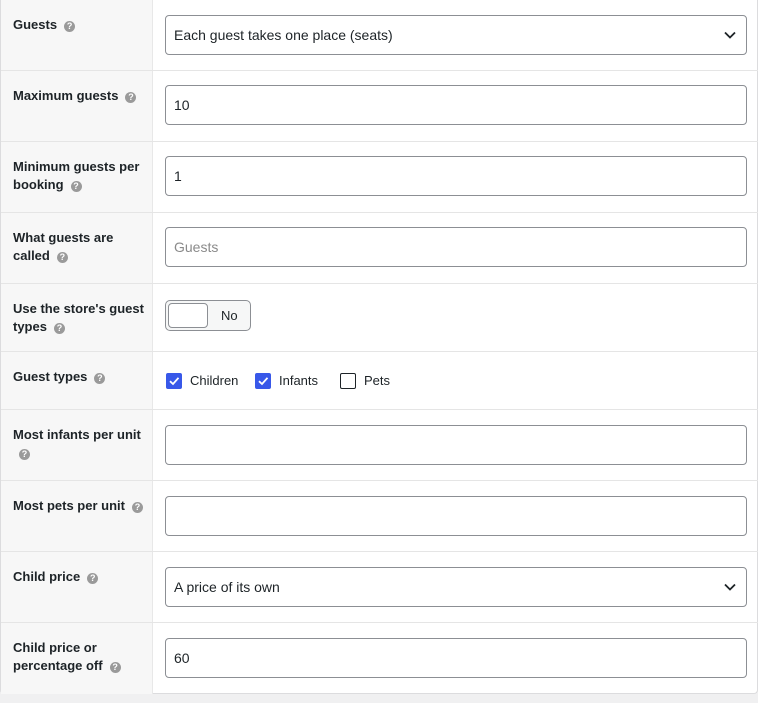 The image size is (758, 703). I want to click on maximum-guests-input: 10, so click(456, 105).